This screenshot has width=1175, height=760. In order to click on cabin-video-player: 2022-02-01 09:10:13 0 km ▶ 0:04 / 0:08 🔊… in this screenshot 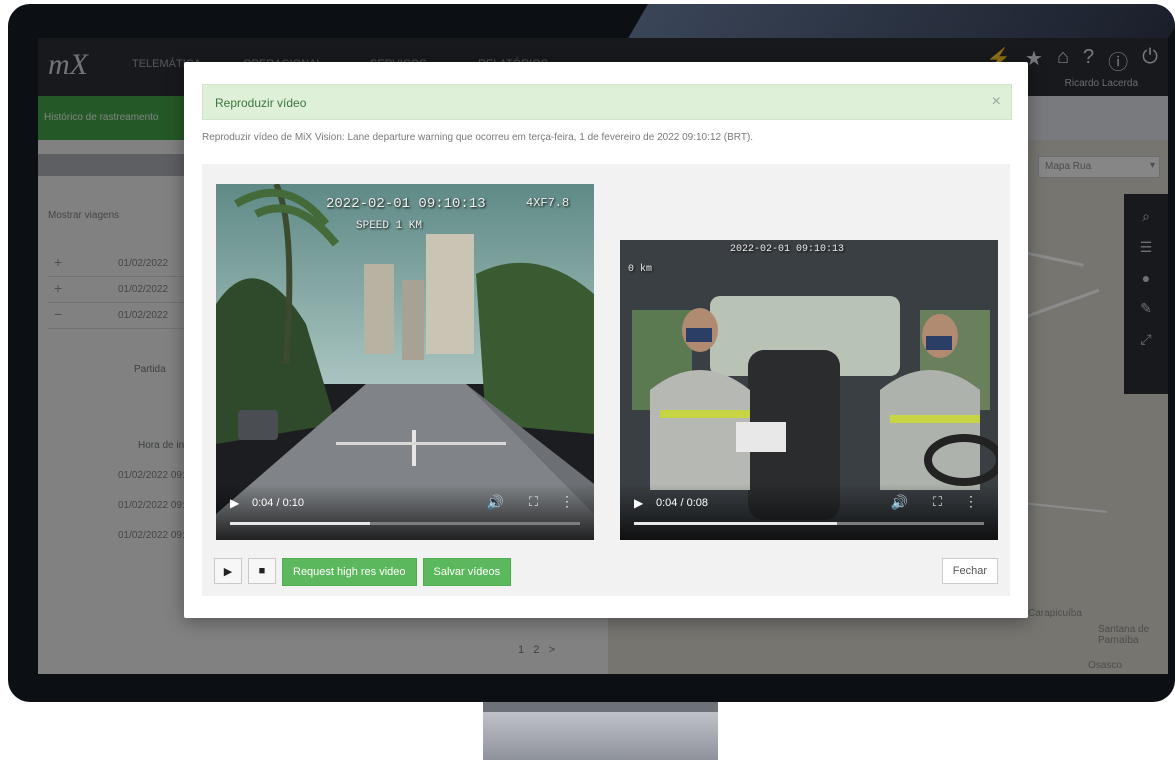, I will do `click(809, 390)`.